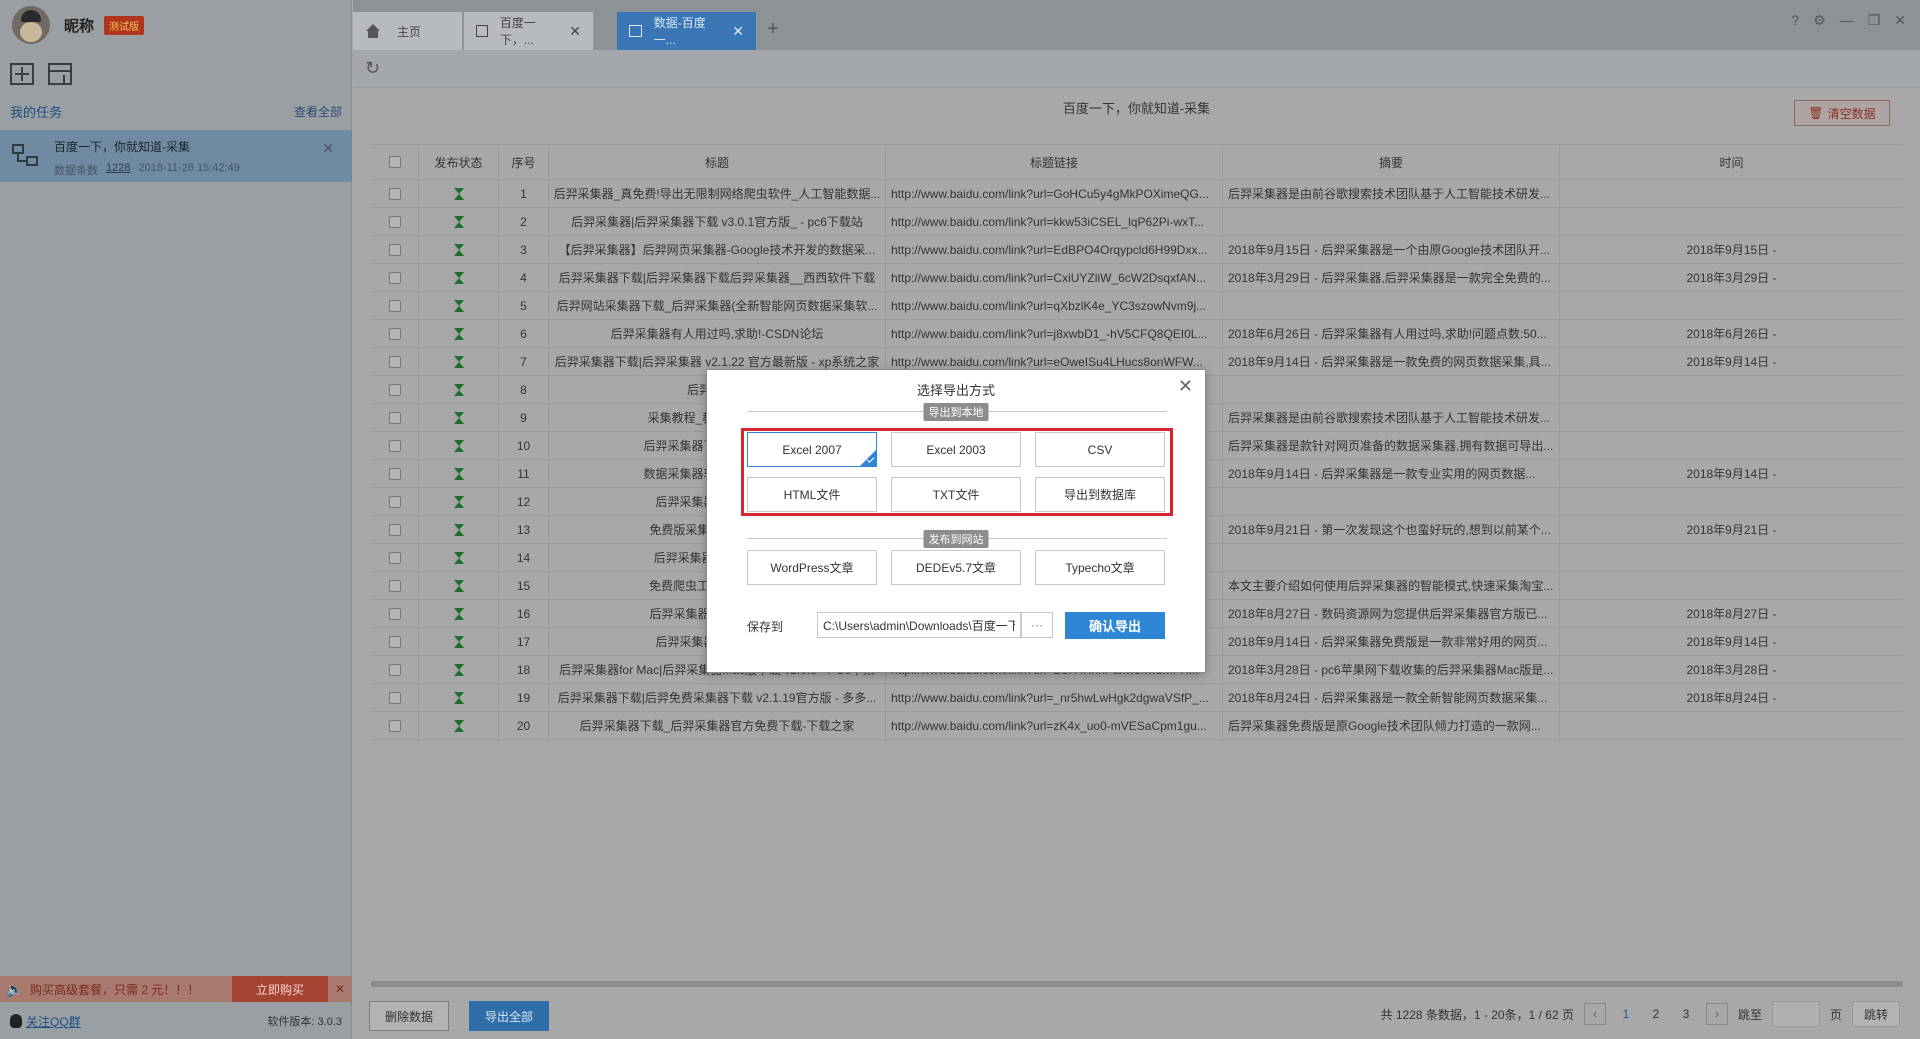 This screenshot has height=1039, width=1920. What do you see at coordinates (1100, 494) in the screenshot?
I see `export-to-database-option: 导出到数据库` at bounding box center [1100, 494].